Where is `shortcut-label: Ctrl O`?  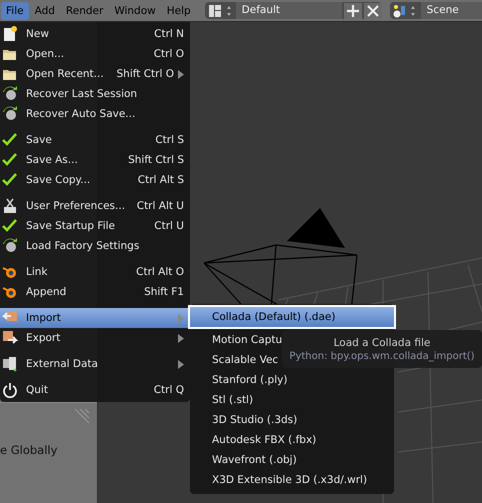 shortcut-label: Ctrl O is located at coordinates (169, 54).